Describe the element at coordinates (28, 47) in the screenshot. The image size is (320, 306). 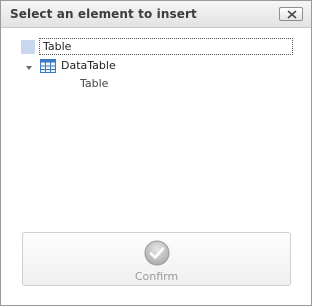
I see `selection-indicator` at that location.